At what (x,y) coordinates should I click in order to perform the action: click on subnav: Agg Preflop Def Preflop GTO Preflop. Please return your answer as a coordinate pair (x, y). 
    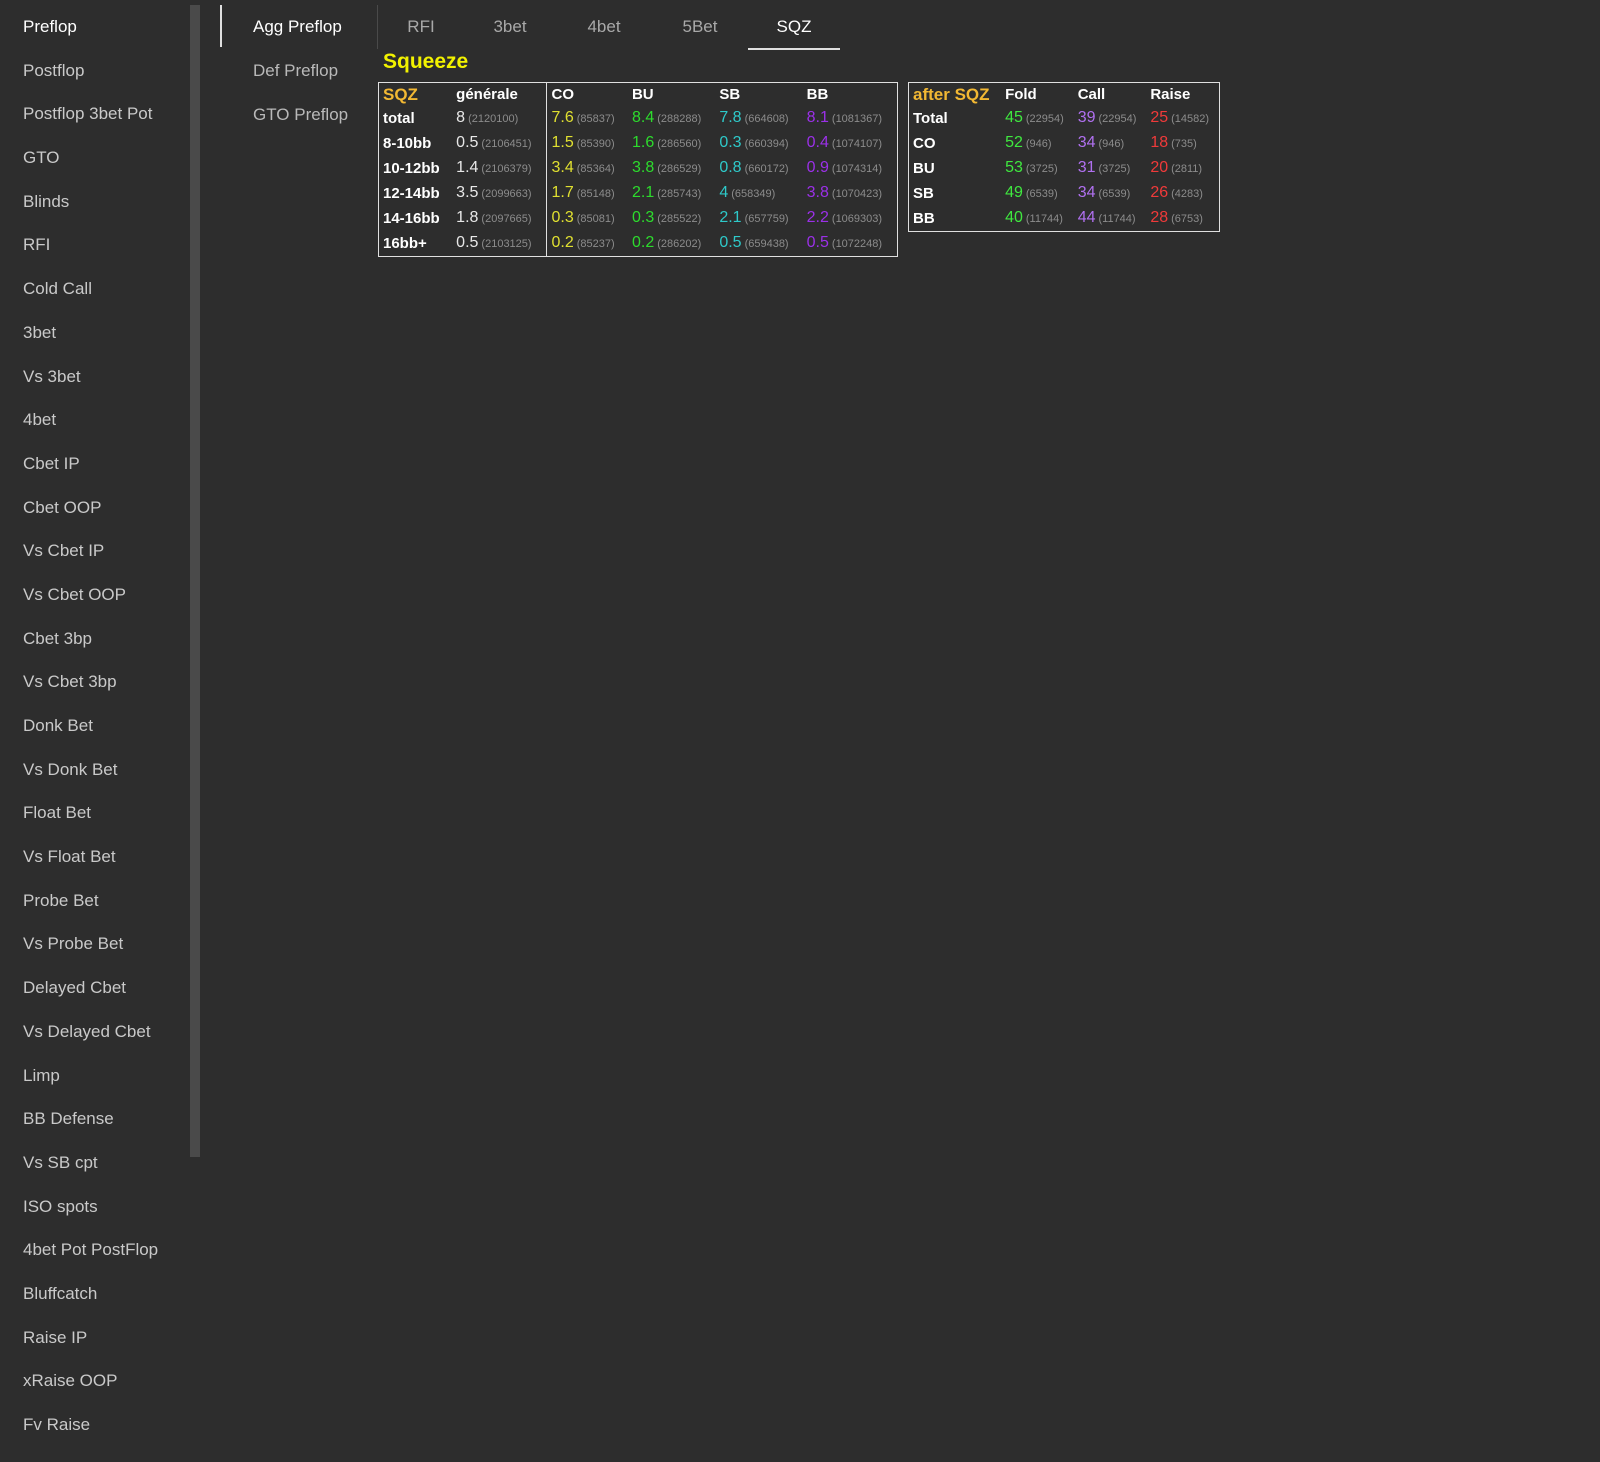
    Looking at the image, I should click on (297, 71).